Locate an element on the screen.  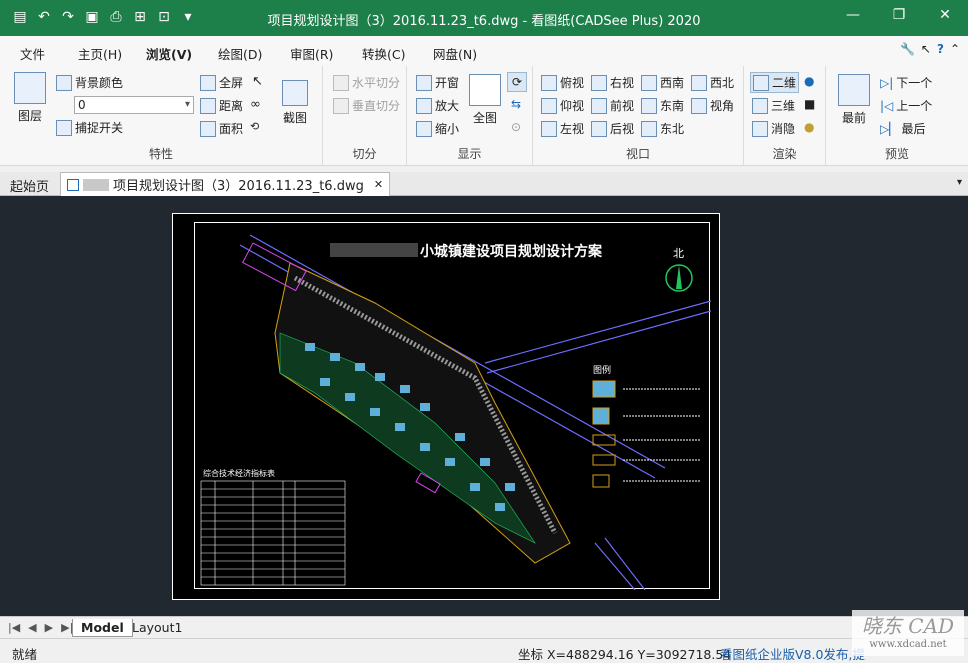
menu-review: 审图(R) is located at coordinates (311, 53).